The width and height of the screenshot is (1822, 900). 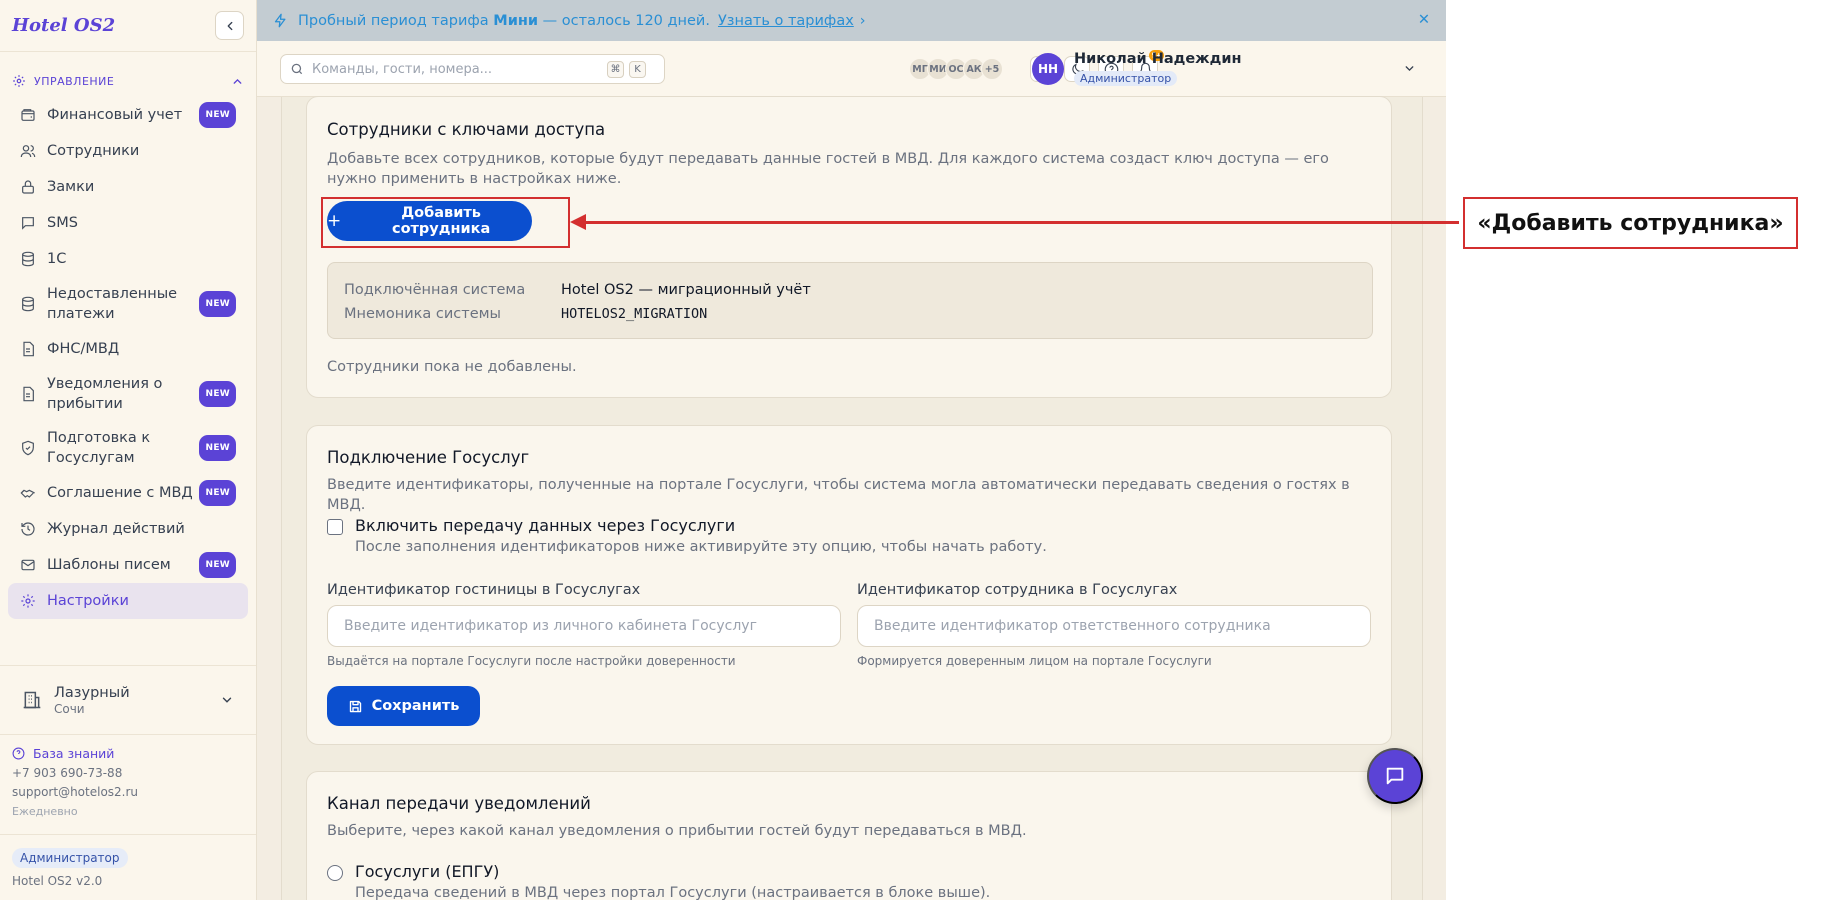 I want to click on avatar-more: +5, so click(x=992, y=69).